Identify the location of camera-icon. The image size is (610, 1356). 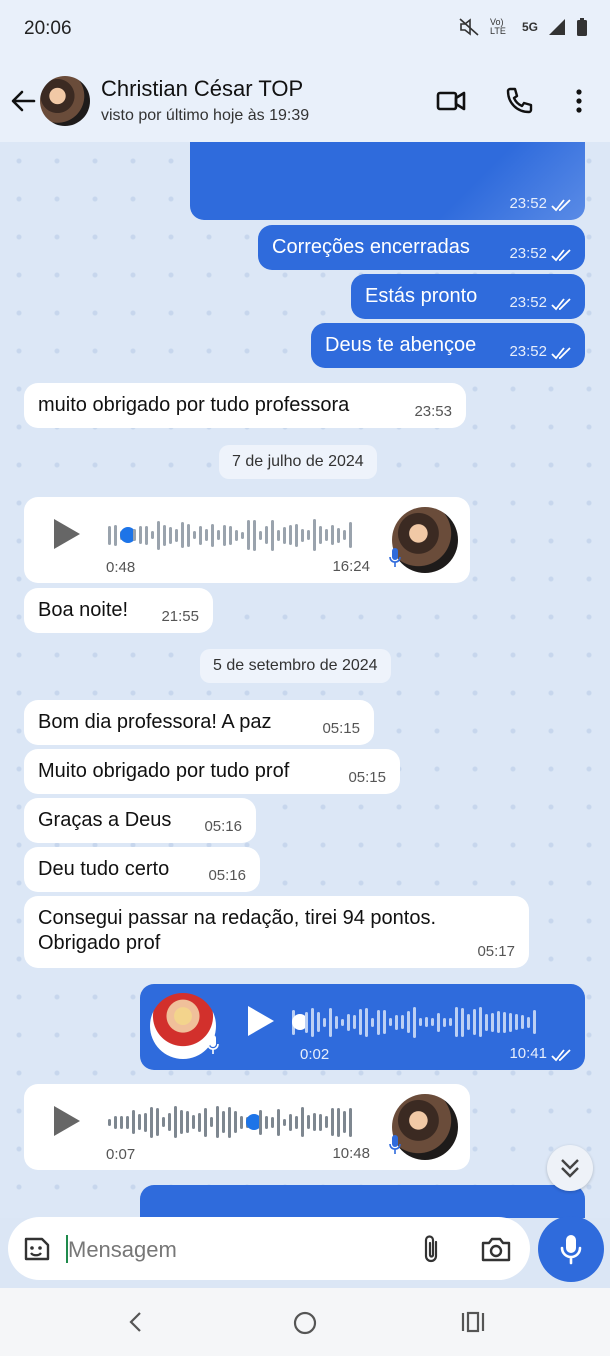
(496, 1249).